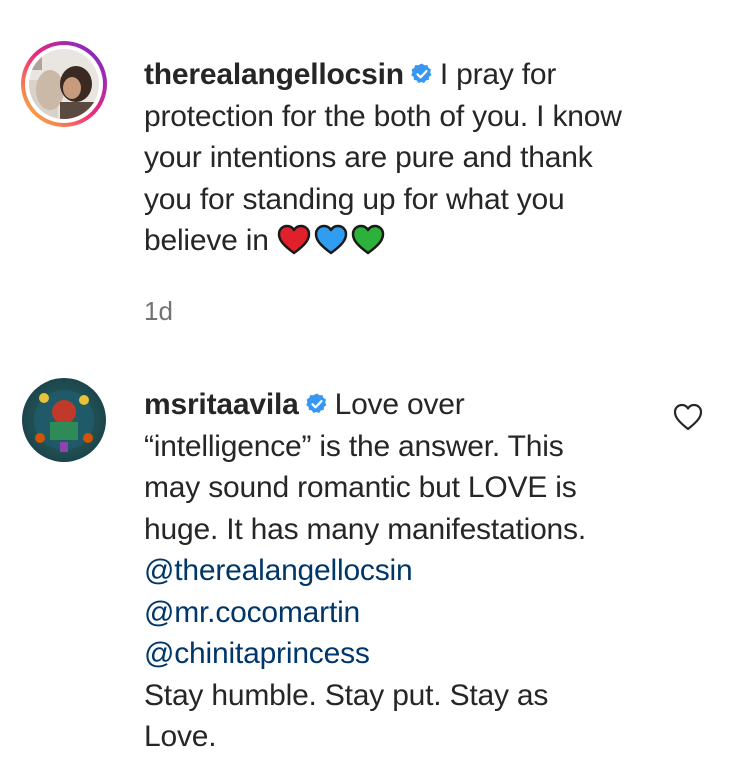 The width and height of the screenshot is (750, 771). Describe the element at coordinates (498, 74) in the screenshot. I see `comment-text-line: I pray for` at that location.